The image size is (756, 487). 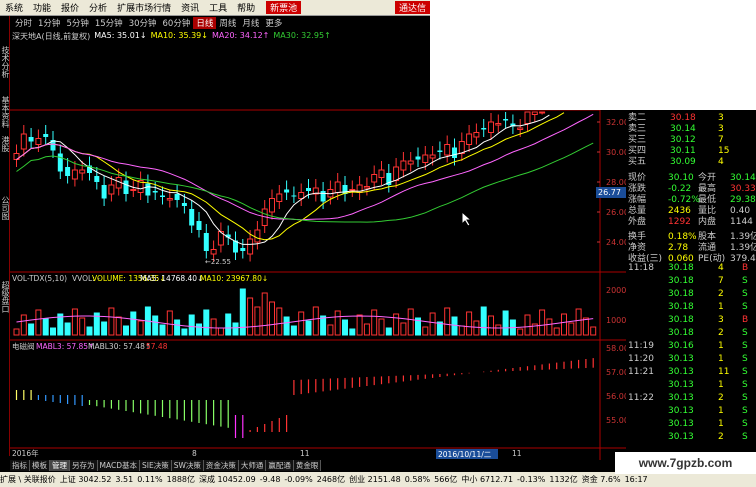 What do you see at coordinates (721, 320) in the screenshot?
I see `tick-volume: 3` at bounding box center [721, 320].